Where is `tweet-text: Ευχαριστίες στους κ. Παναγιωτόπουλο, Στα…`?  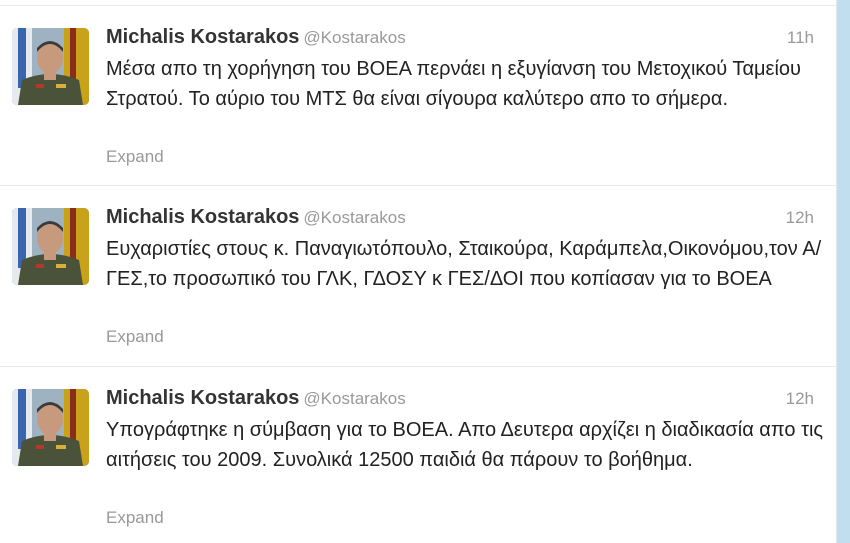 tweet-text: Ευχαριστίες στους κ. Παναγιωτόπουλο, Στα… is located at coordinates (464, 264).